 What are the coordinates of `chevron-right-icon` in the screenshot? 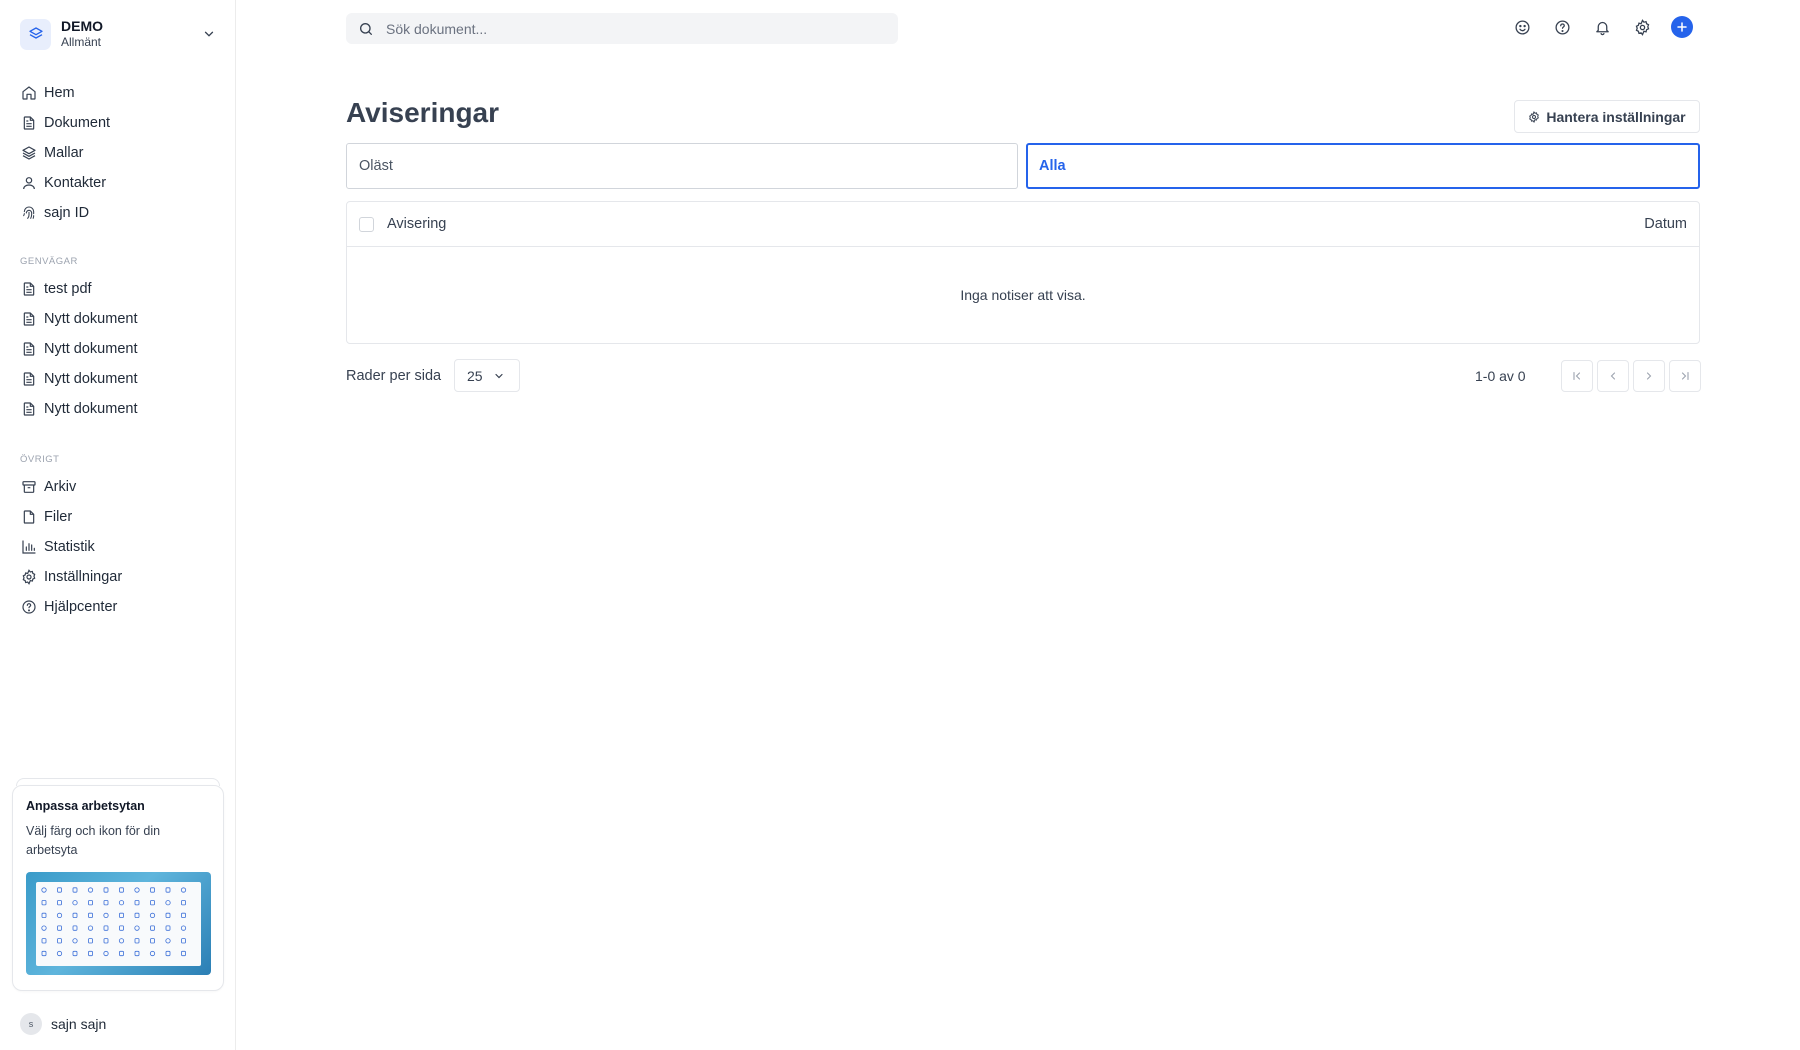 It's located at (1649, 376).